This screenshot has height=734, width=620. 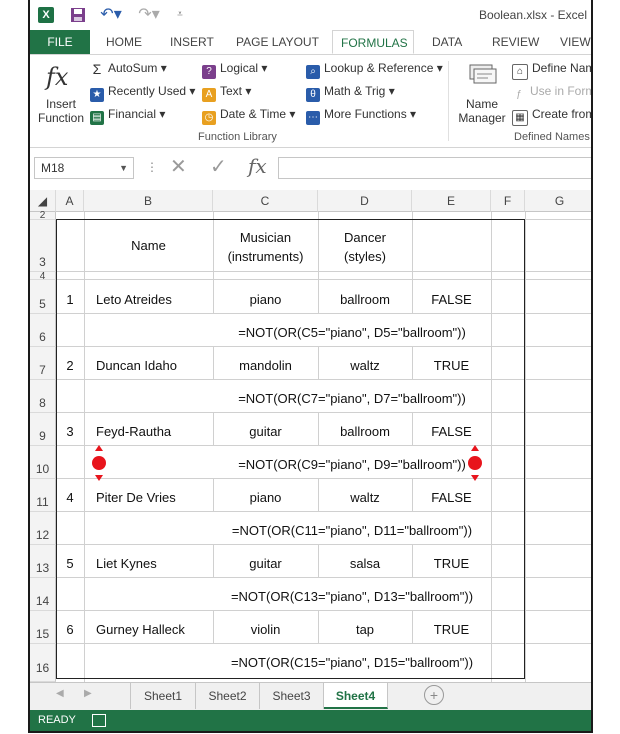 What do you see at coordinates (481, 104) in the screenshot?
I see `name-manager-label-1: Name` at bounding box center [481, 104].